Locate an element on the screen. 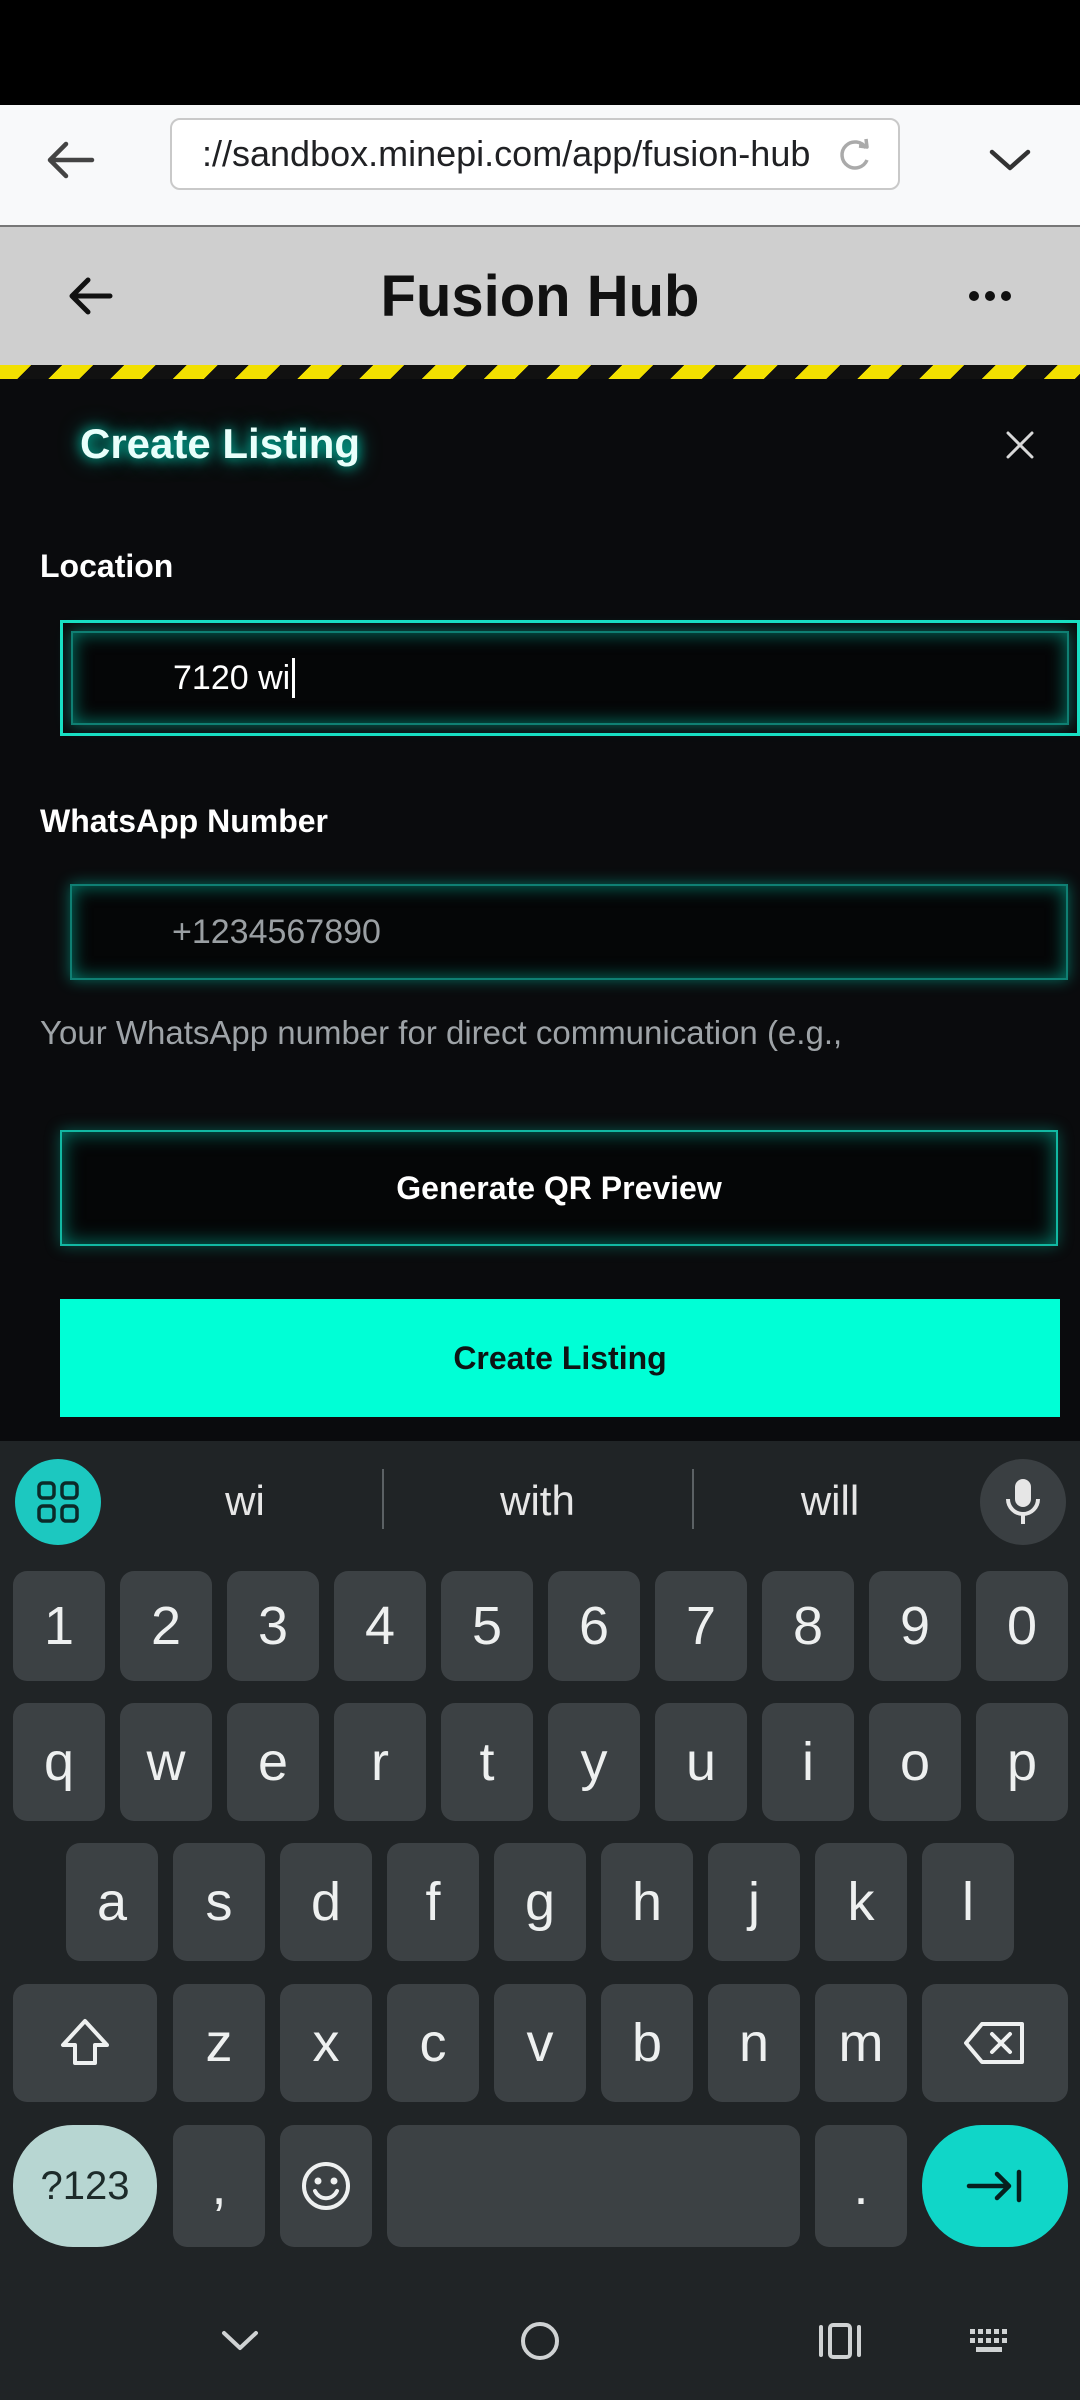 The width and height of the screenshot is (1080, 2400). keyboard-apps-button is located at coordinates (58, 1502).